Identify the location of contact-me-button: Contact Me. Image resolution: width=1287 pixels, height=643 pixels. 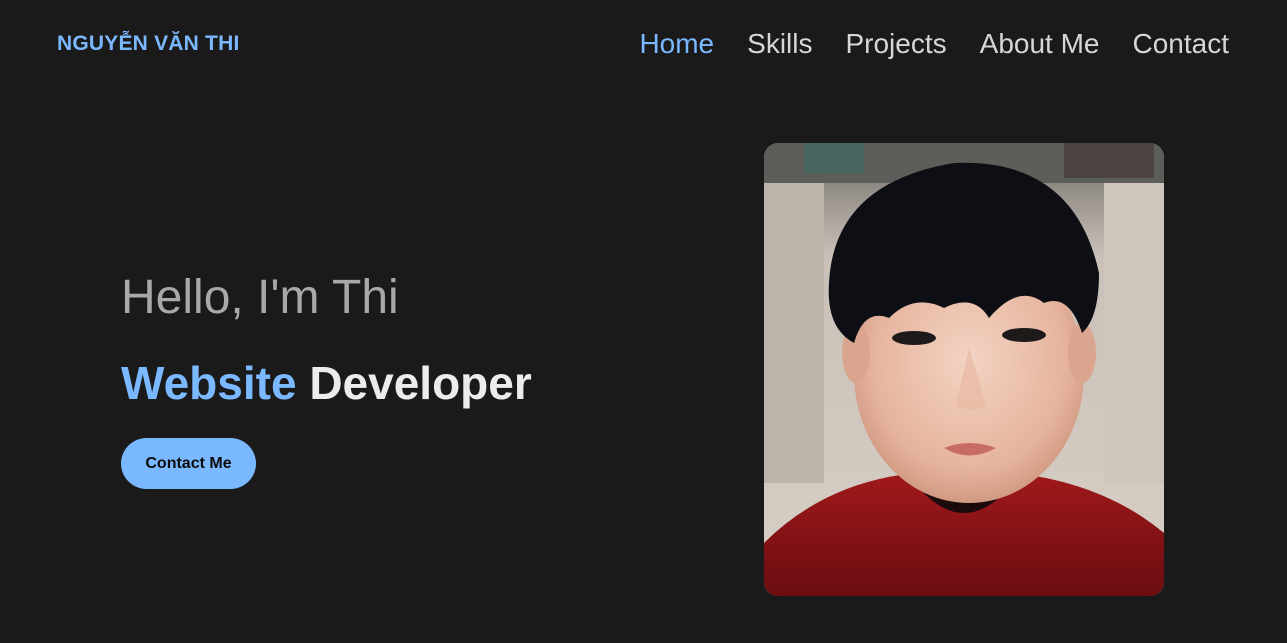
(188, 463).